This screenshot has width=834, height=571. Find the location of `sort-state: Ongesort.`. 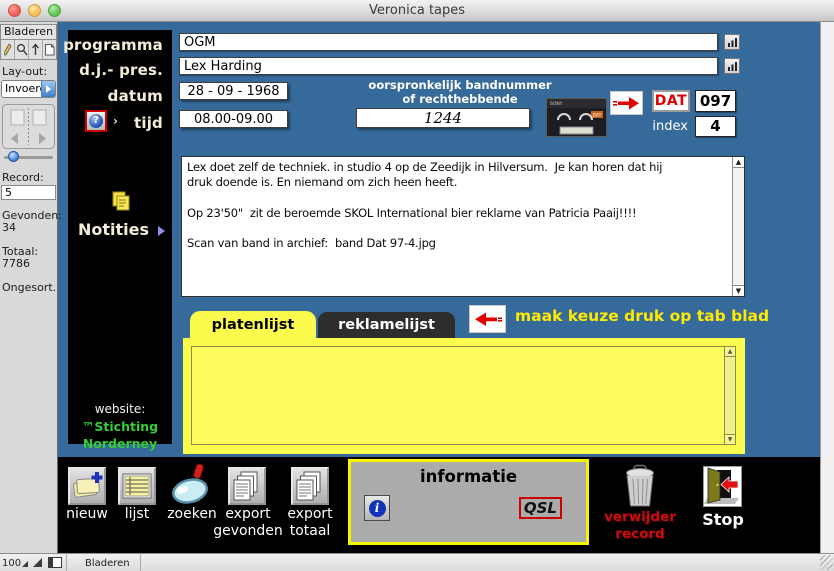

sort-state: Ongesort. is located at coordinates (29, 287).